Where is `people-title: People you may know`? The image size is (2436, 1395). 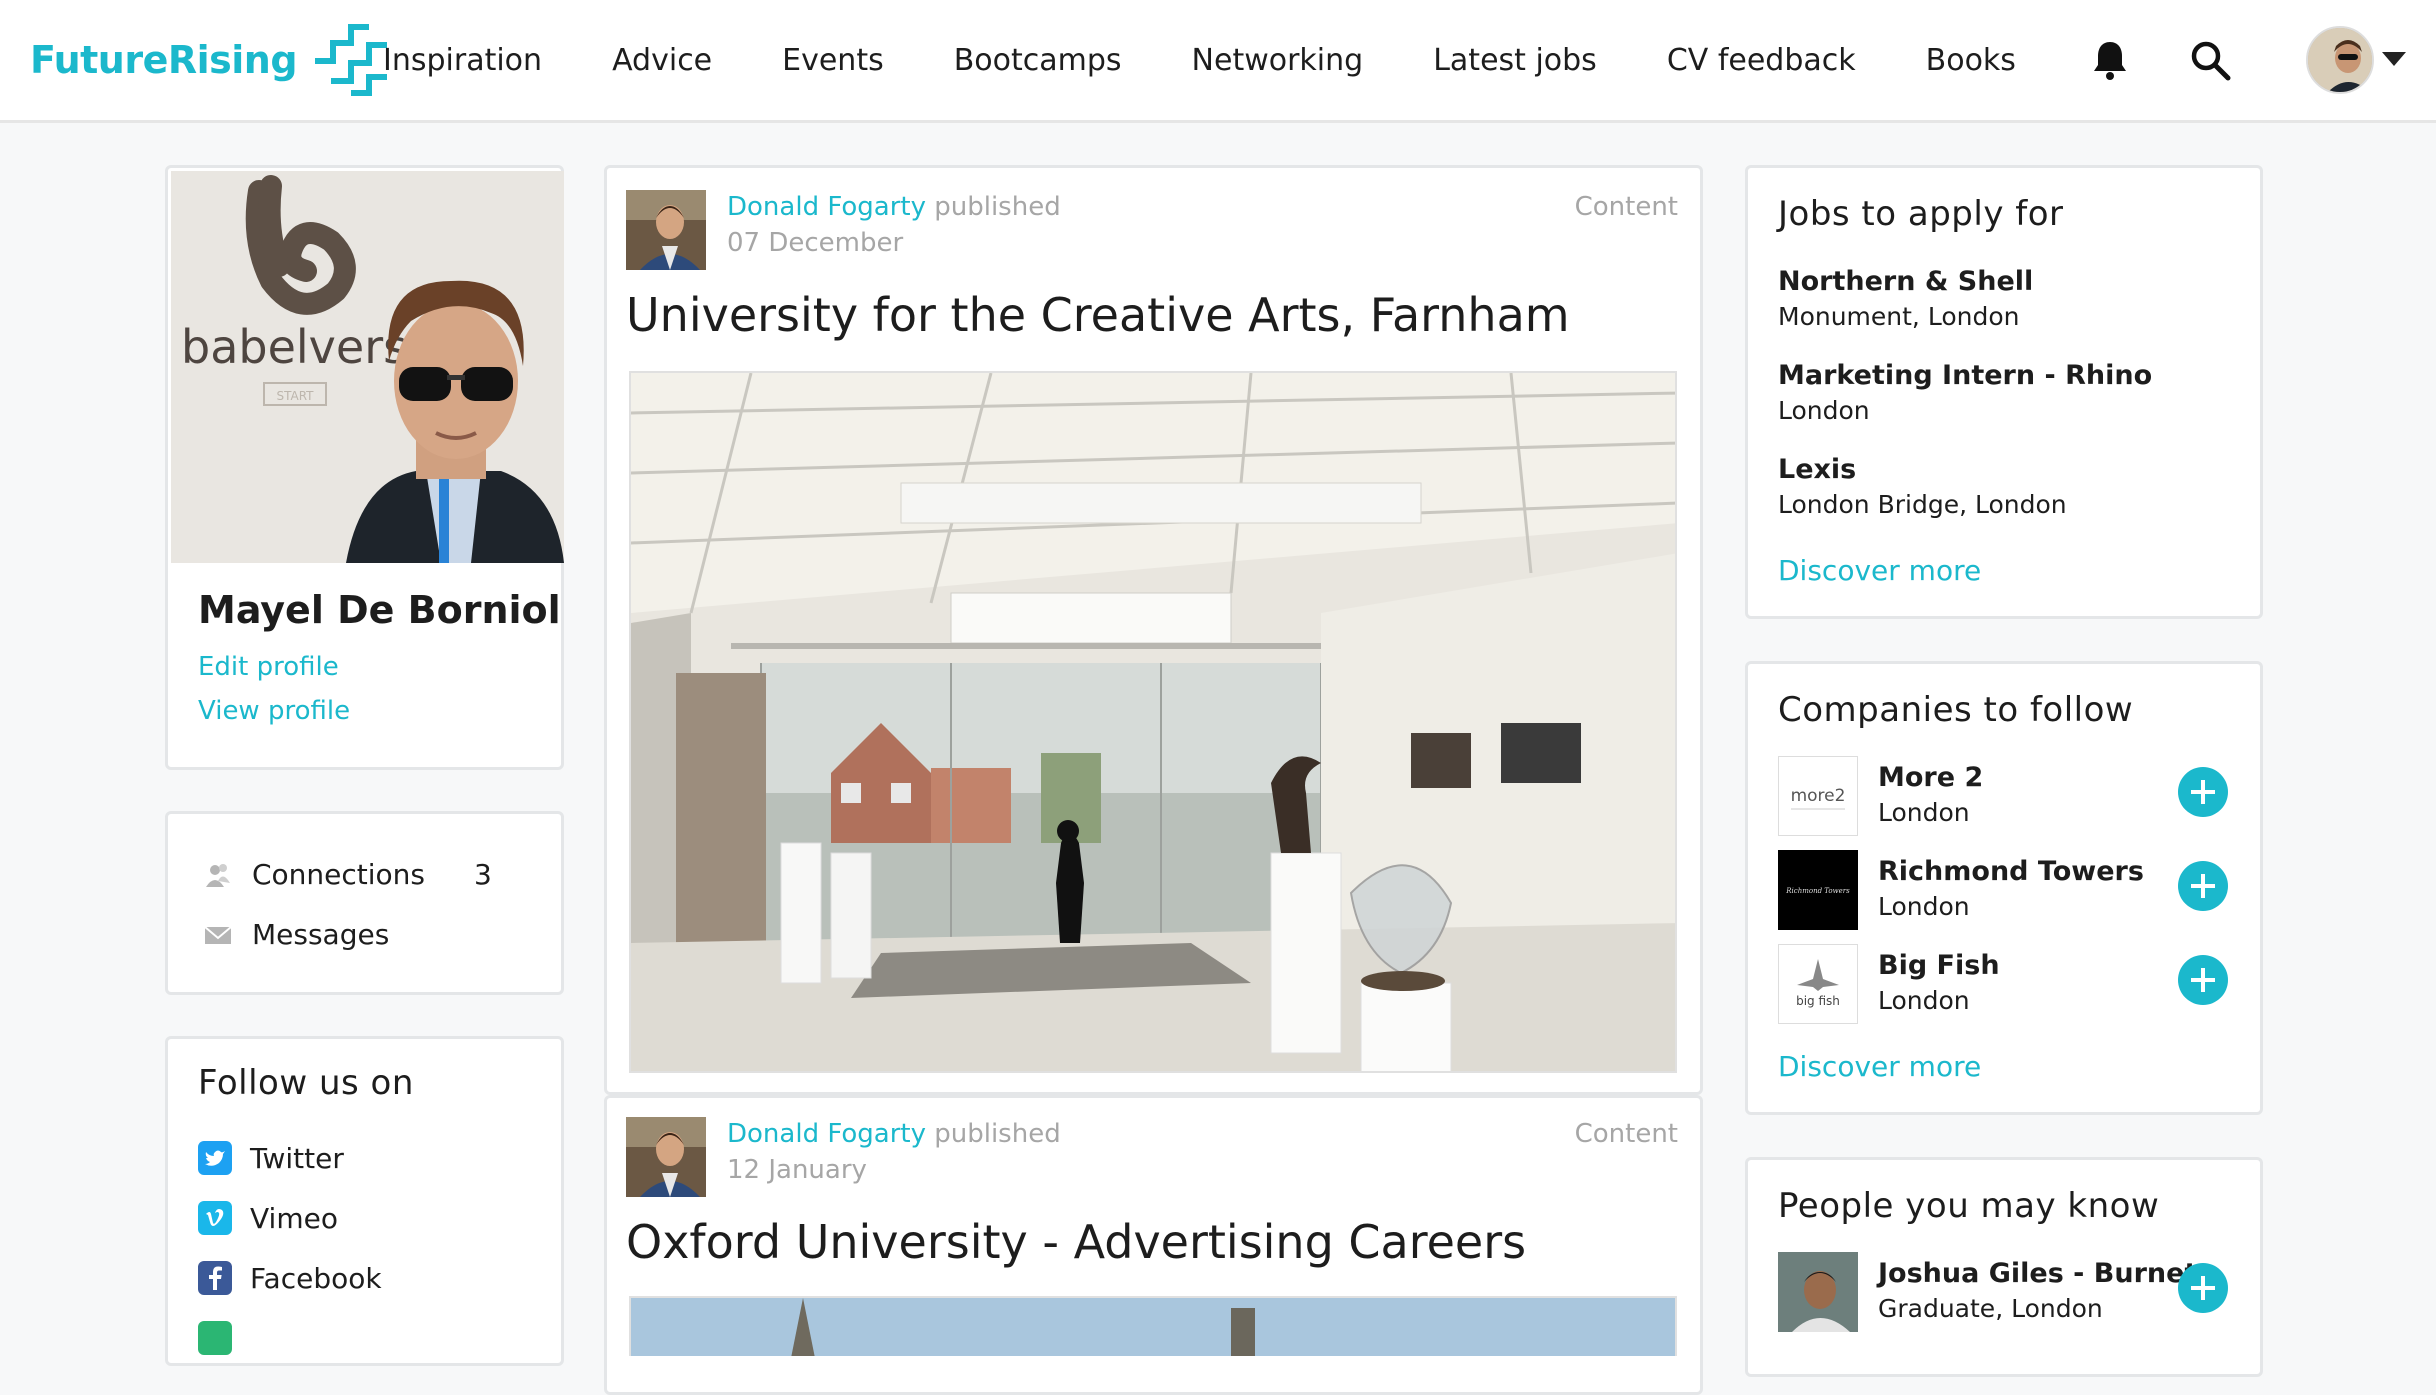
people-title: People you may know is located at coordinates (1969, 1206).